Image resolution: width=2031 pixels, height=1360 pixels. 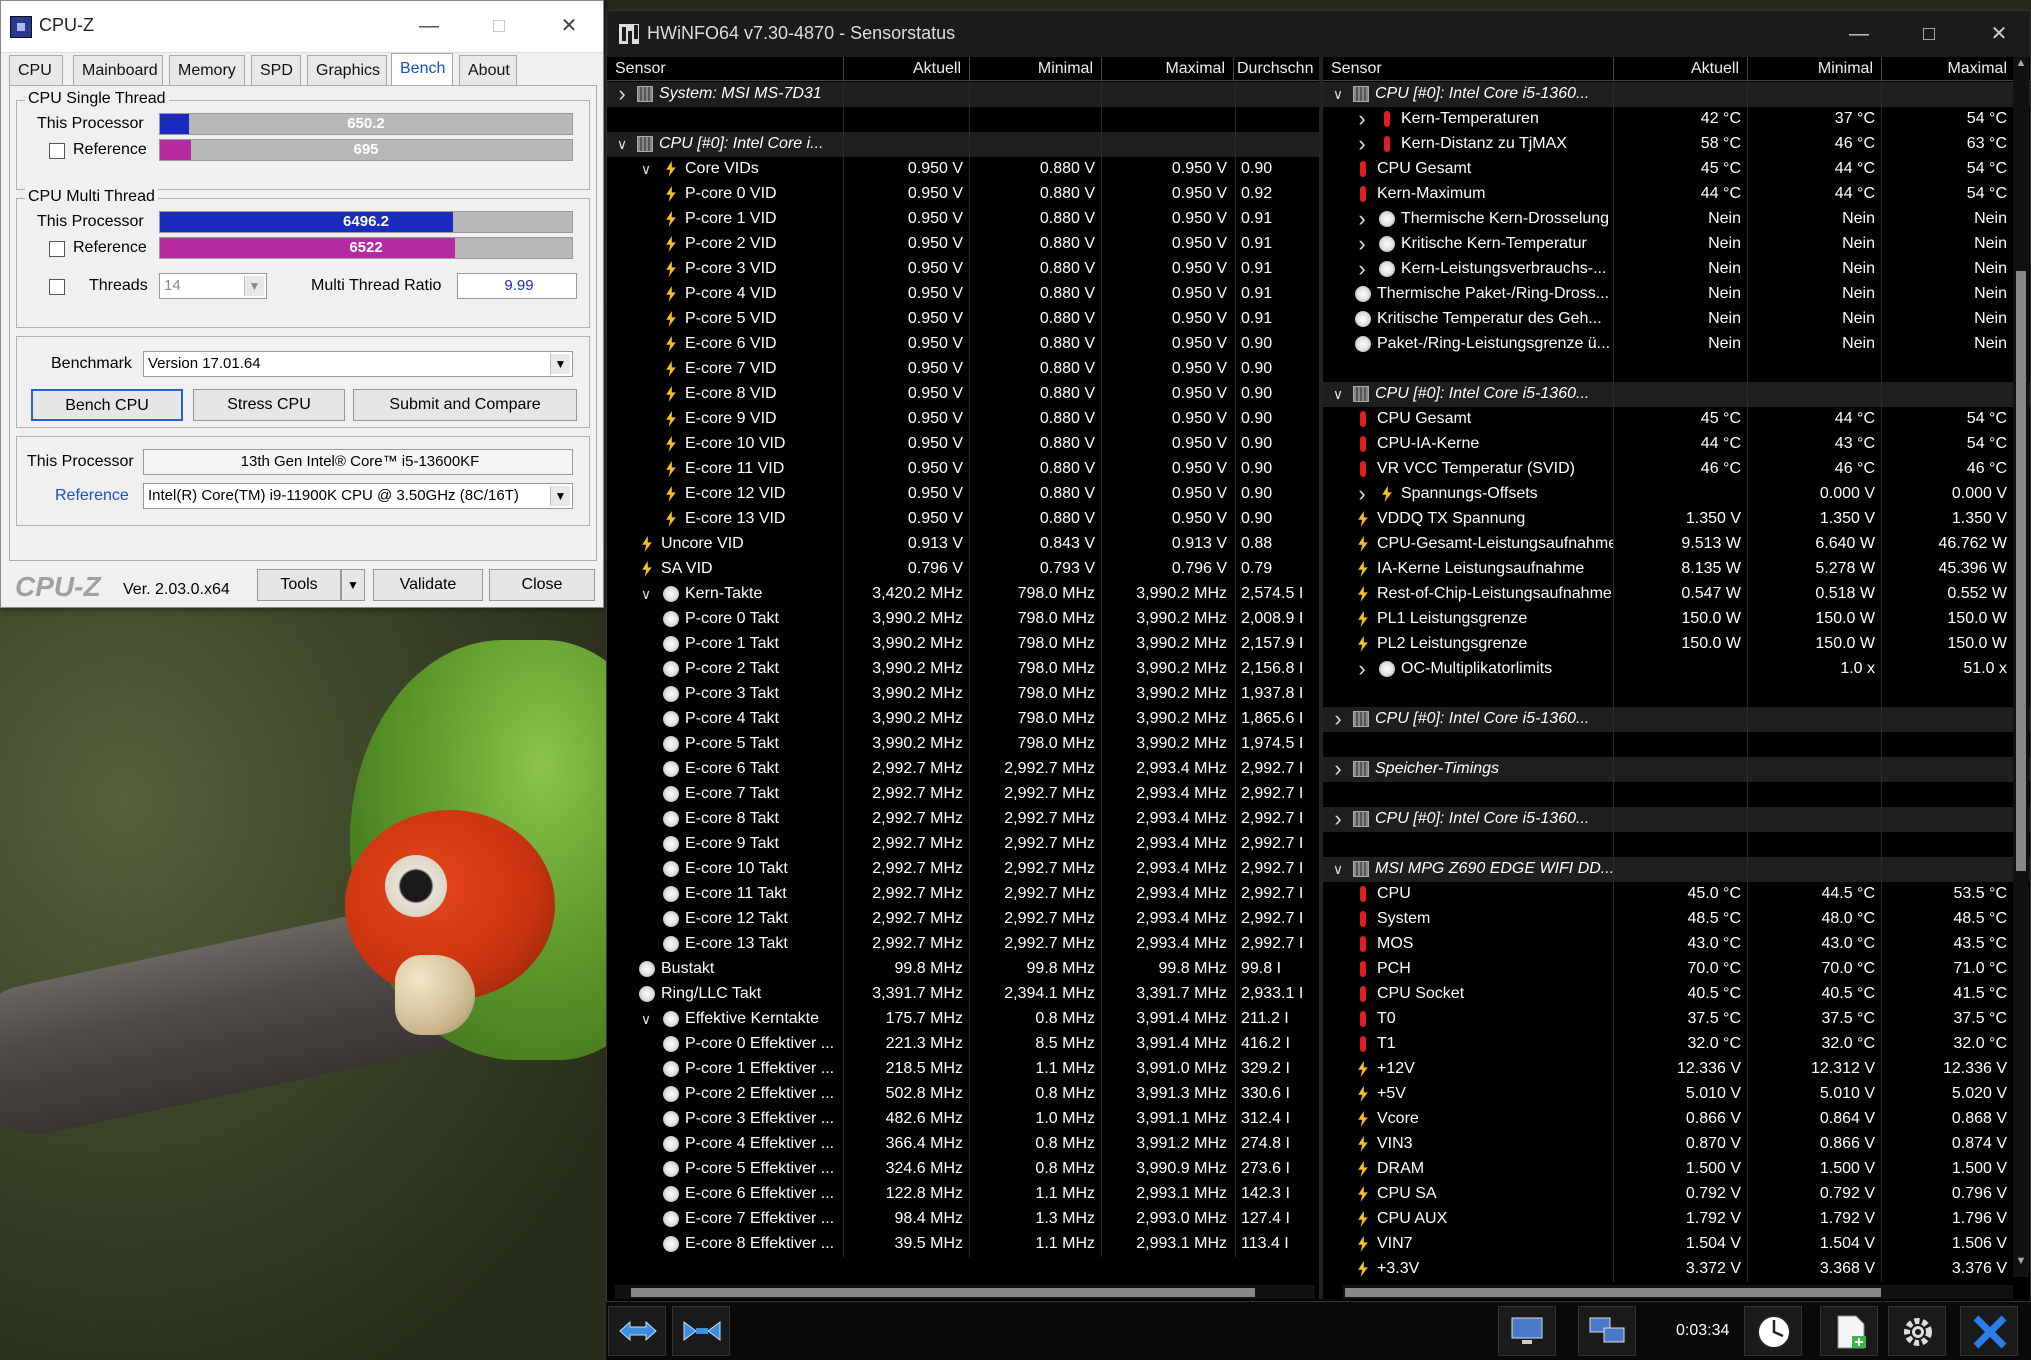 I want to click on sensor-row: E-core 8 VID 0.950 V 0.880 V 0.950 V 0.90, so click(x=963, y=394).